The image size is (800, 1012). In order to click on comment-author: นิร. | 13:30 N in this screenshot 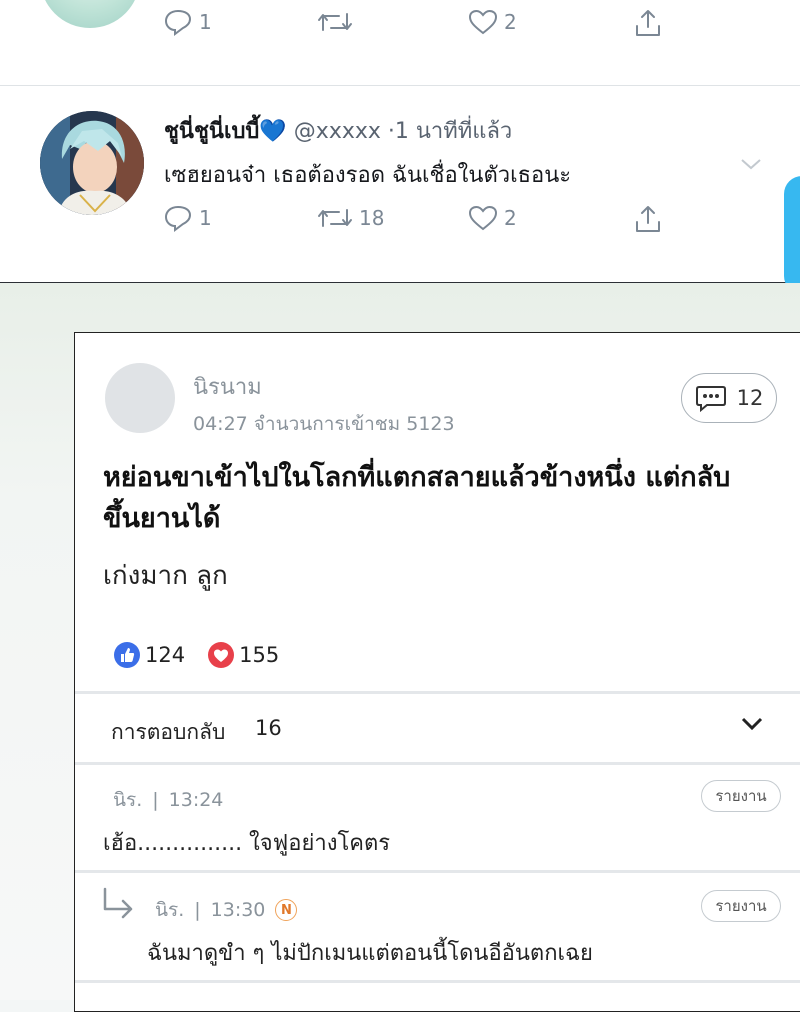, I will do `click(226, 910)`.